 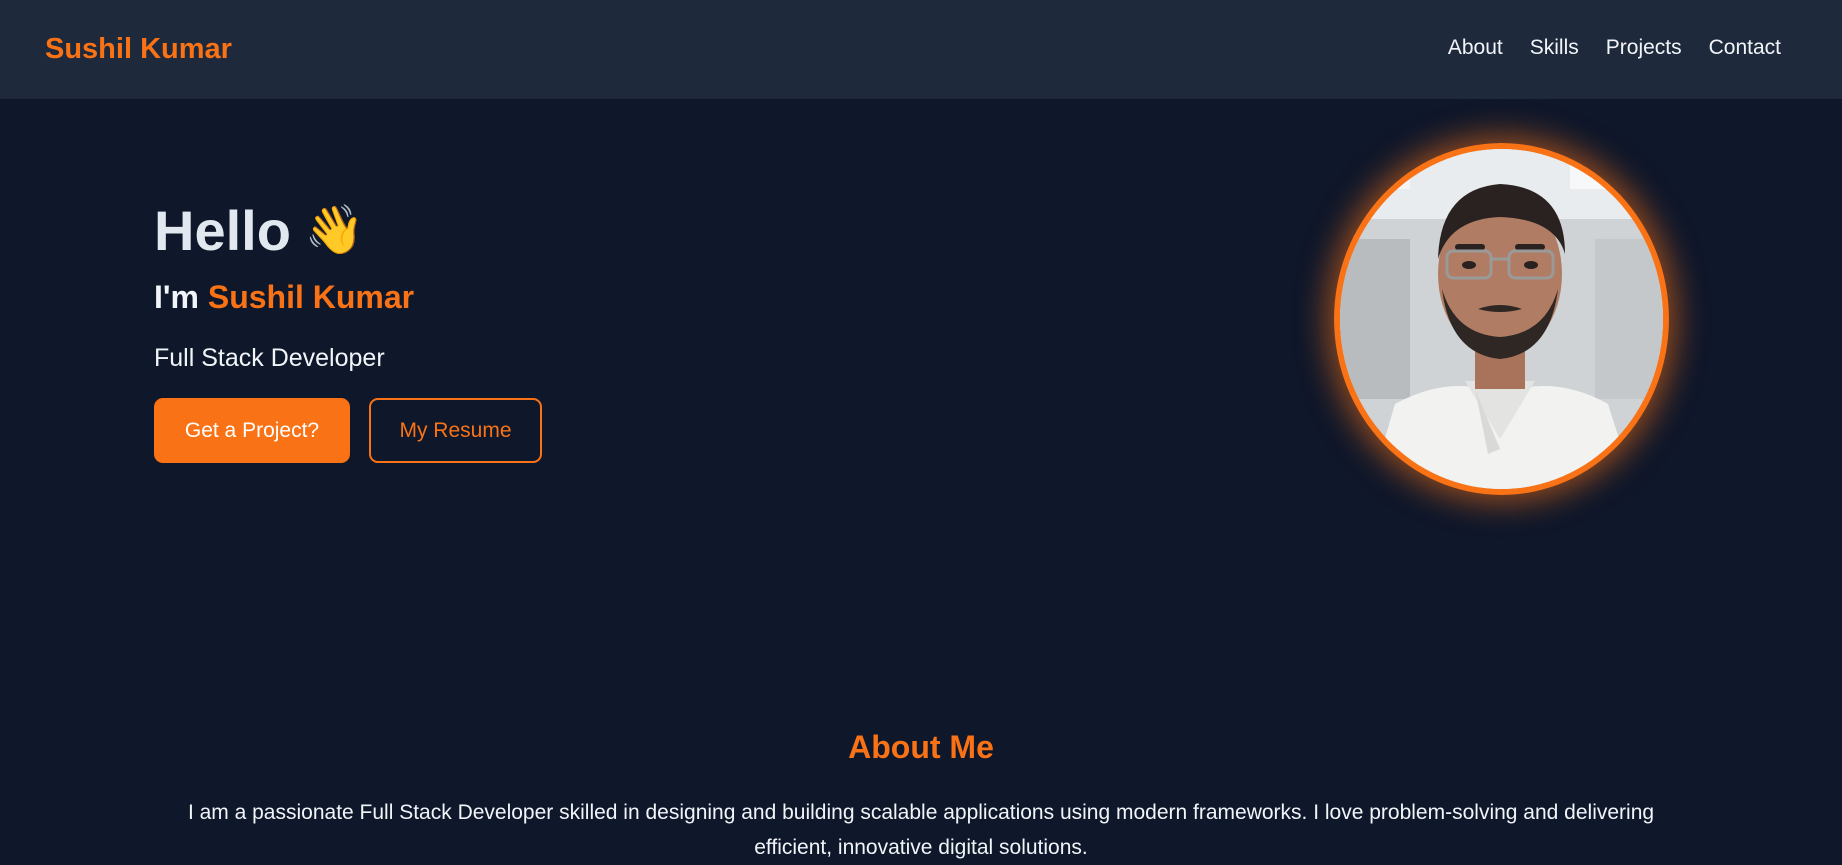 What do you see at coordinates (1475, 48) in the screenshot?
I see `nav-link-about: About` at bounding box center [1475, 48].